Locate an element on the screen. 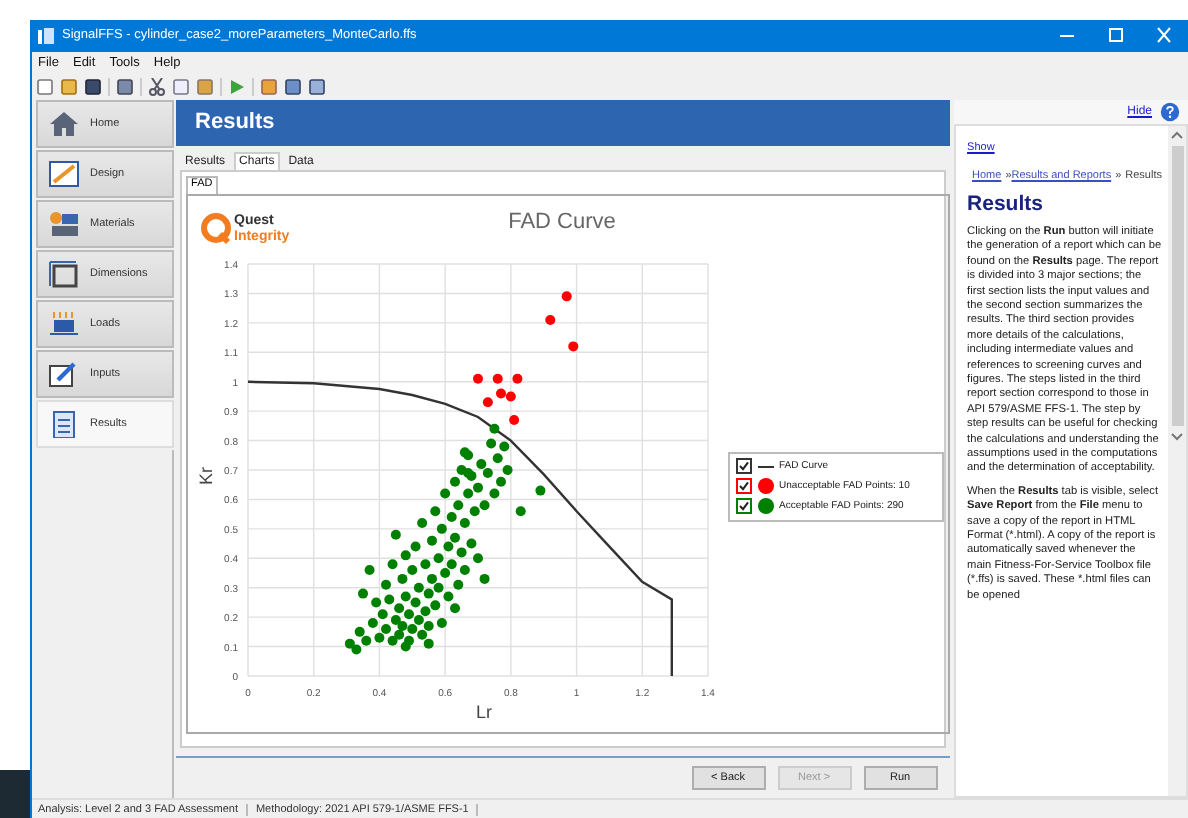 The height and width of the screenshot is (818, 1188). axis-label: Lr is located at coordinates (483, 711).